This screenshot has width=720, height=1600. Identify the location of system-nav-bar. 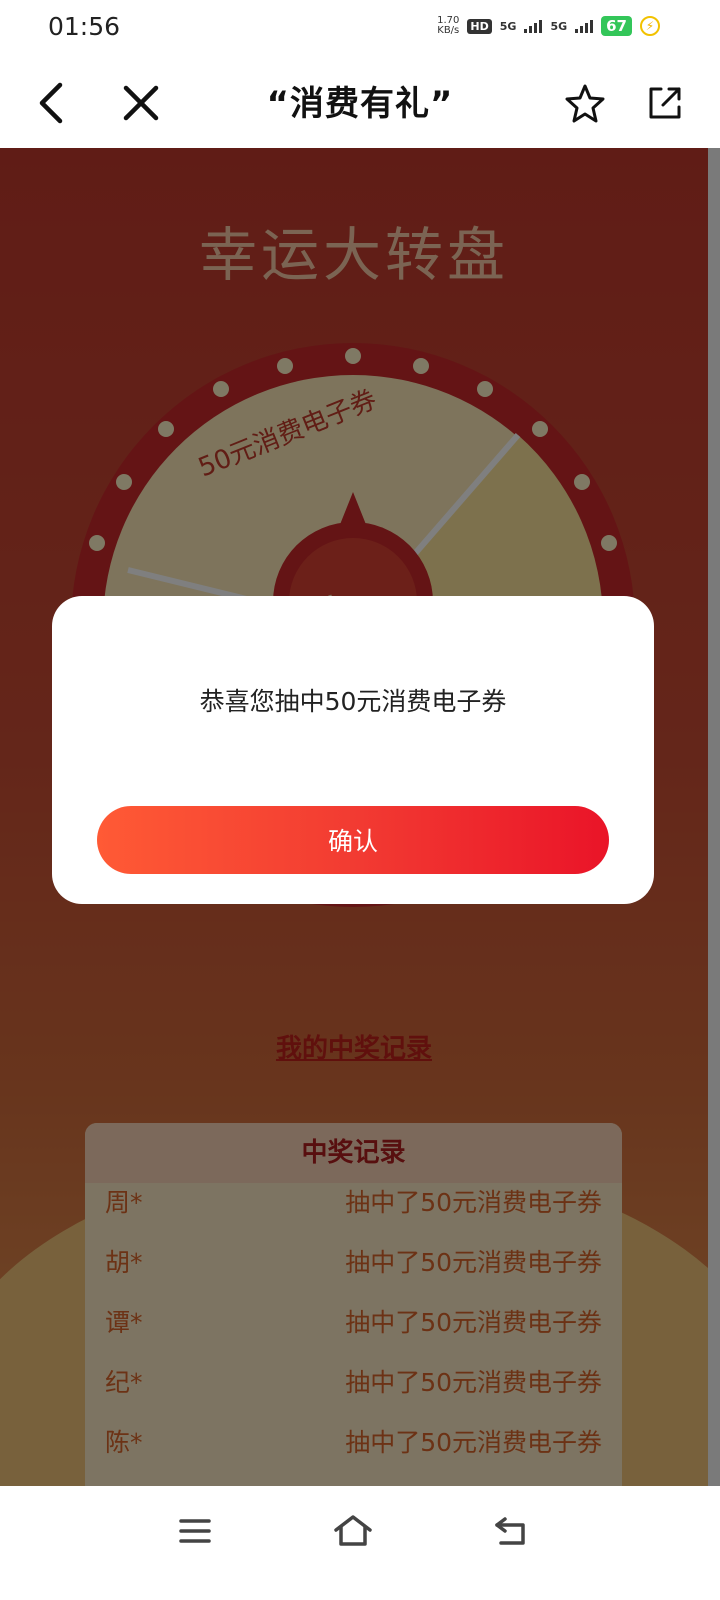
(360, 1543).